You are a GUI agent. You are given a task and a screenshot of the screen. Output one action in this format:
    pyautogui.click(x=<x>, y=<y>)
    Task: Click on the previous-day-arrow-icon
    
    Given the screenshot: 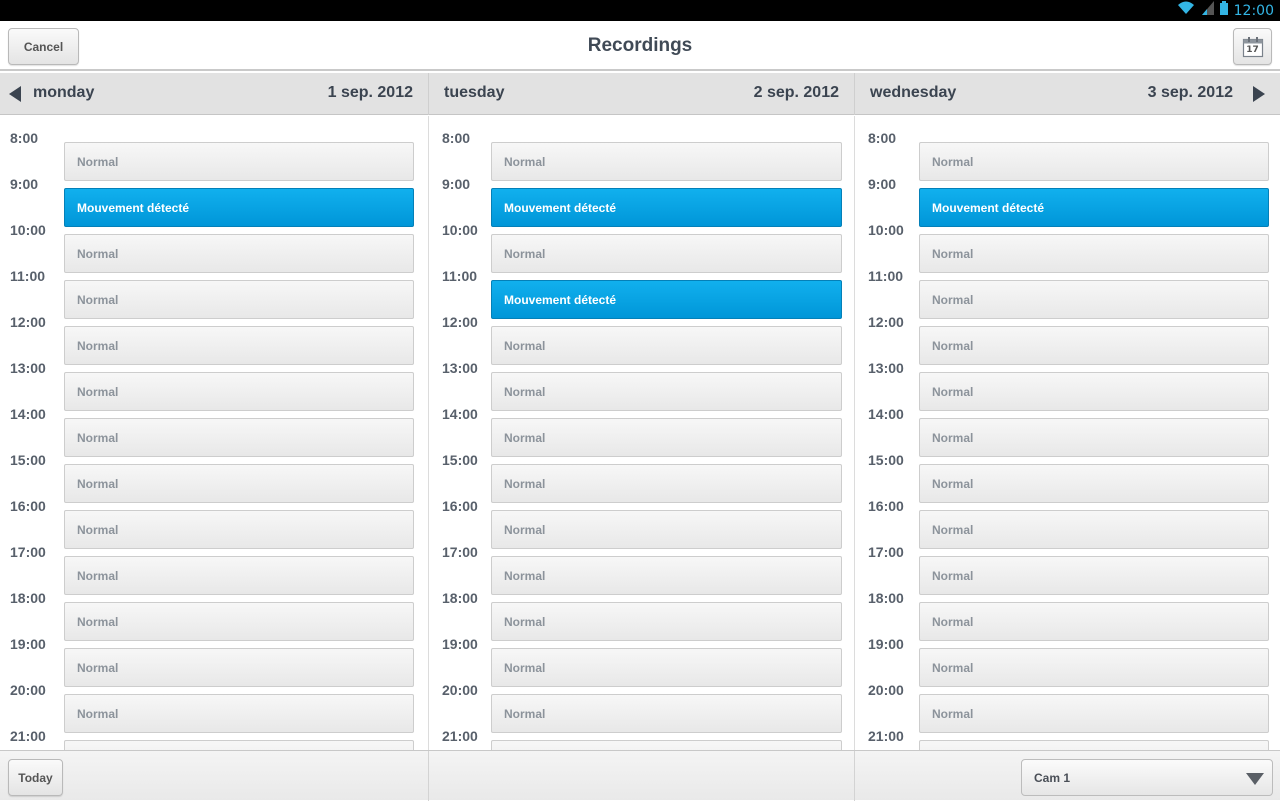 What is the action you would take?
    pyautogui.click(x=15, y=96)
    